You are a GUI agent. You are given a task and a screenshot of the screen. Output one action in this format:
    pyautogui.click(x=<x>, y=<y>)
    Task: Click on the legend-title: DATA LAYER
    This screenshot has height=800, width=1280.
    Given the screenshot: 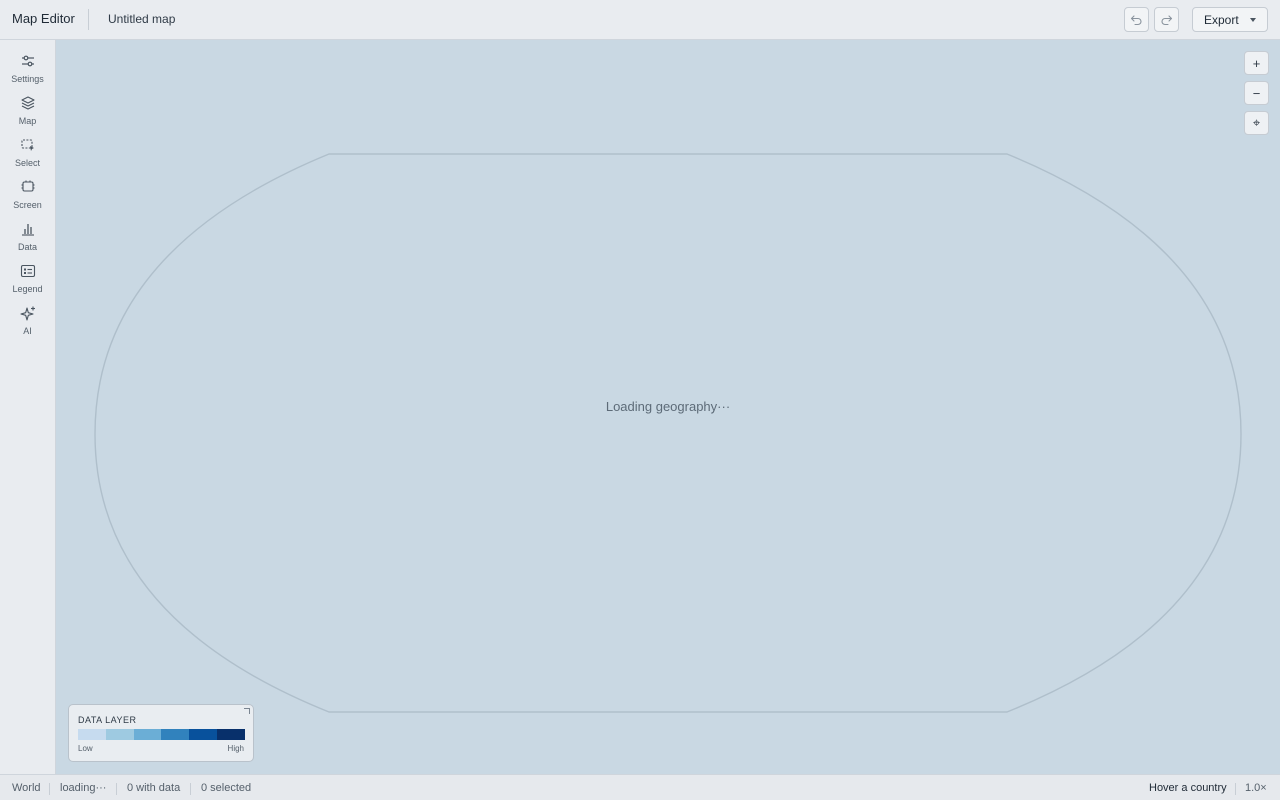 What is the action you would take?
    pyautogui.click(x=107, y=720)
    